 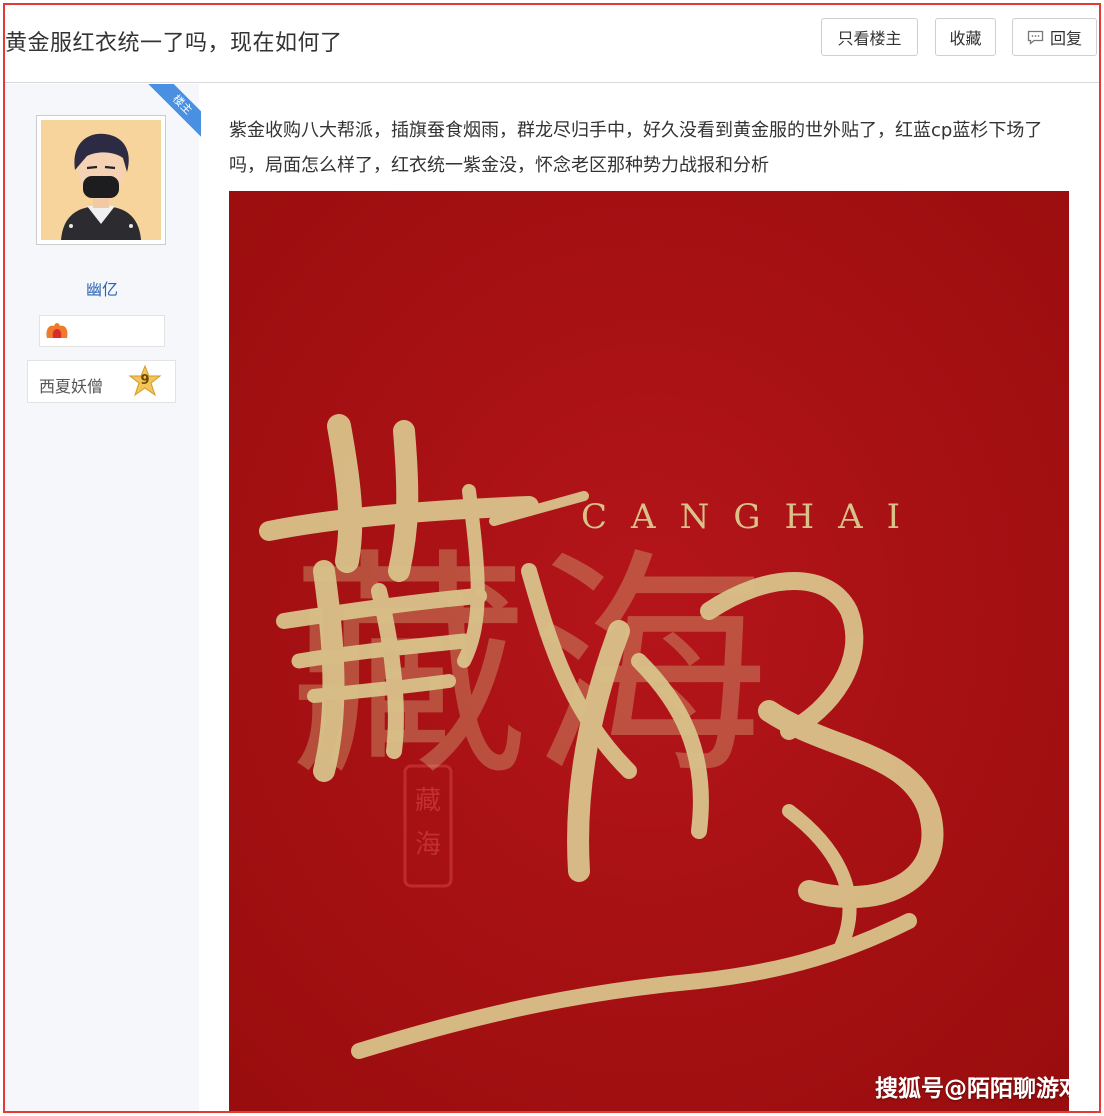 I want to click on only-op-button: 只看楼主, so click(x=869, y=37).